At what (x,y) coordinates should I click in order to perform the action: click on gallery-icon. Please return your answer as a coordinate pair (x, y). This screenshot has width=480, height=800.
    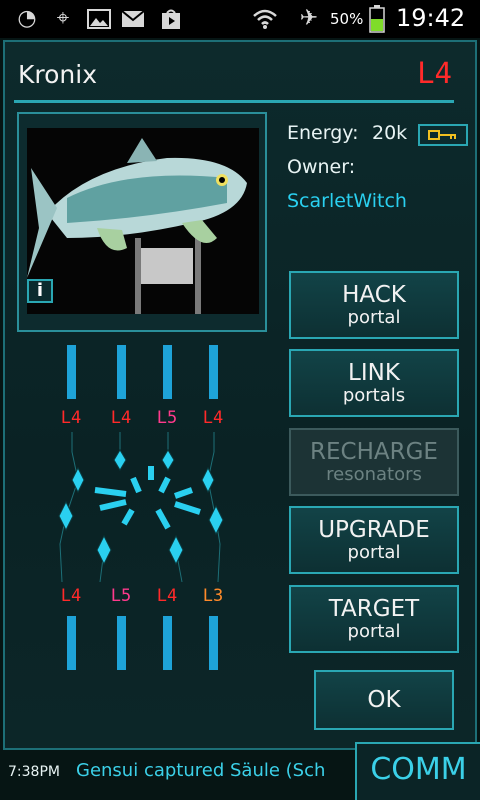
    Looking at the image, I should click on (99, 19).